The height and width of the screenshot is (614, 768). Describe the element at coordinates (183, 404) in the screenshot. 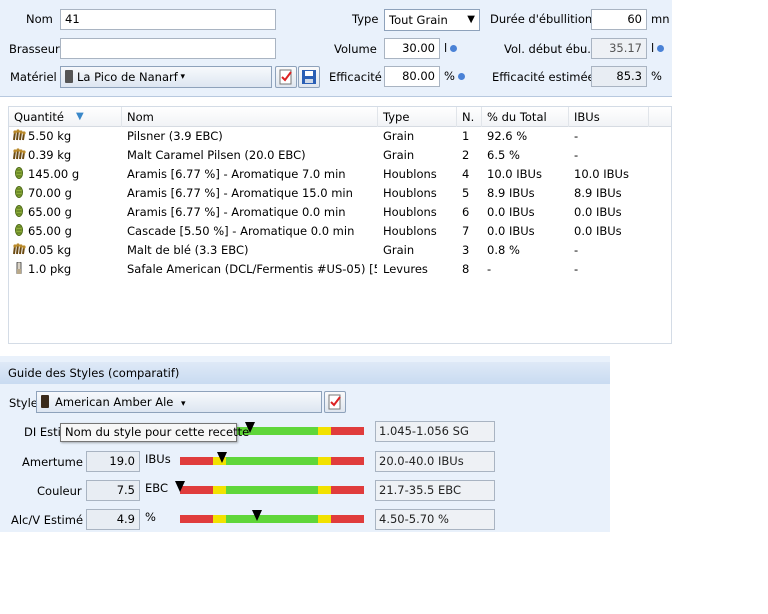

I see `chevron-down-icon: ▾` at that location.